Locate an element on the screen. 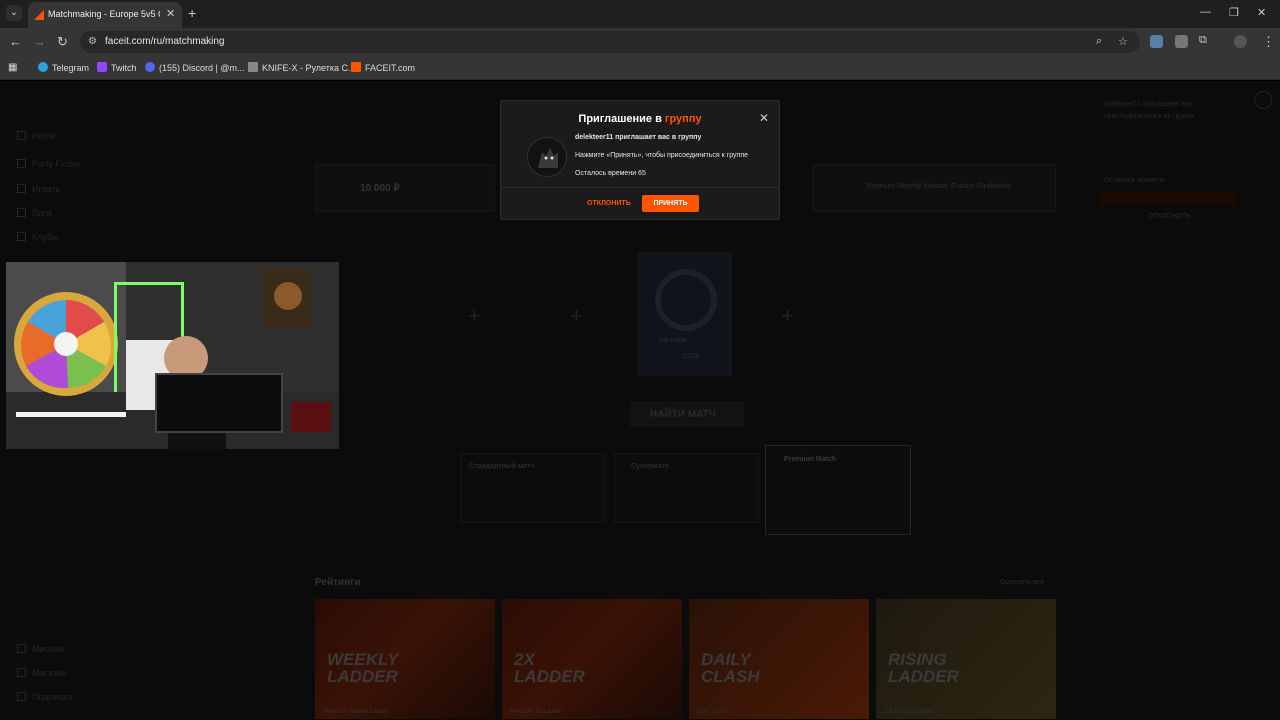  faceit-favicon-icon is located at coordinates (39, 15).